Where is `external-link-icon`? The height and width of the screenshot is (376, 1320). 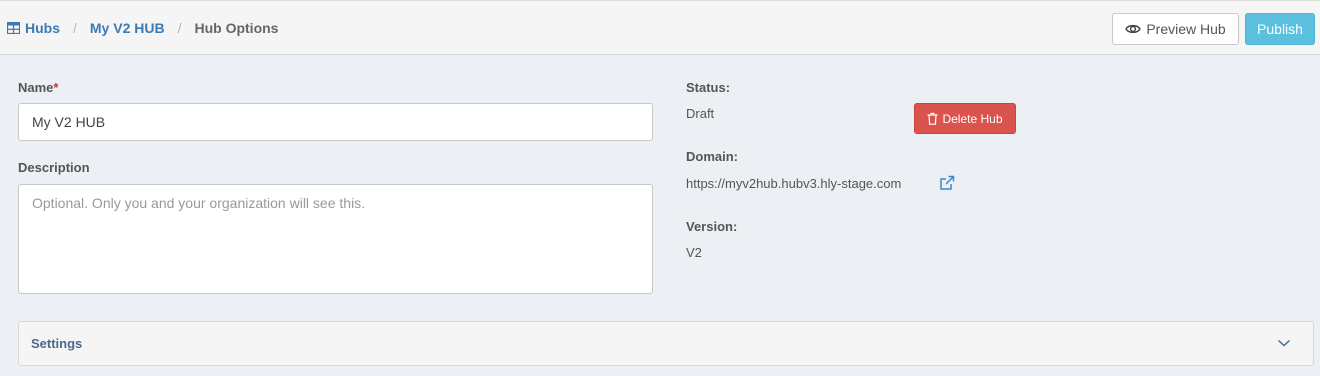 external-link-icon is located at coordinates (947, 183).